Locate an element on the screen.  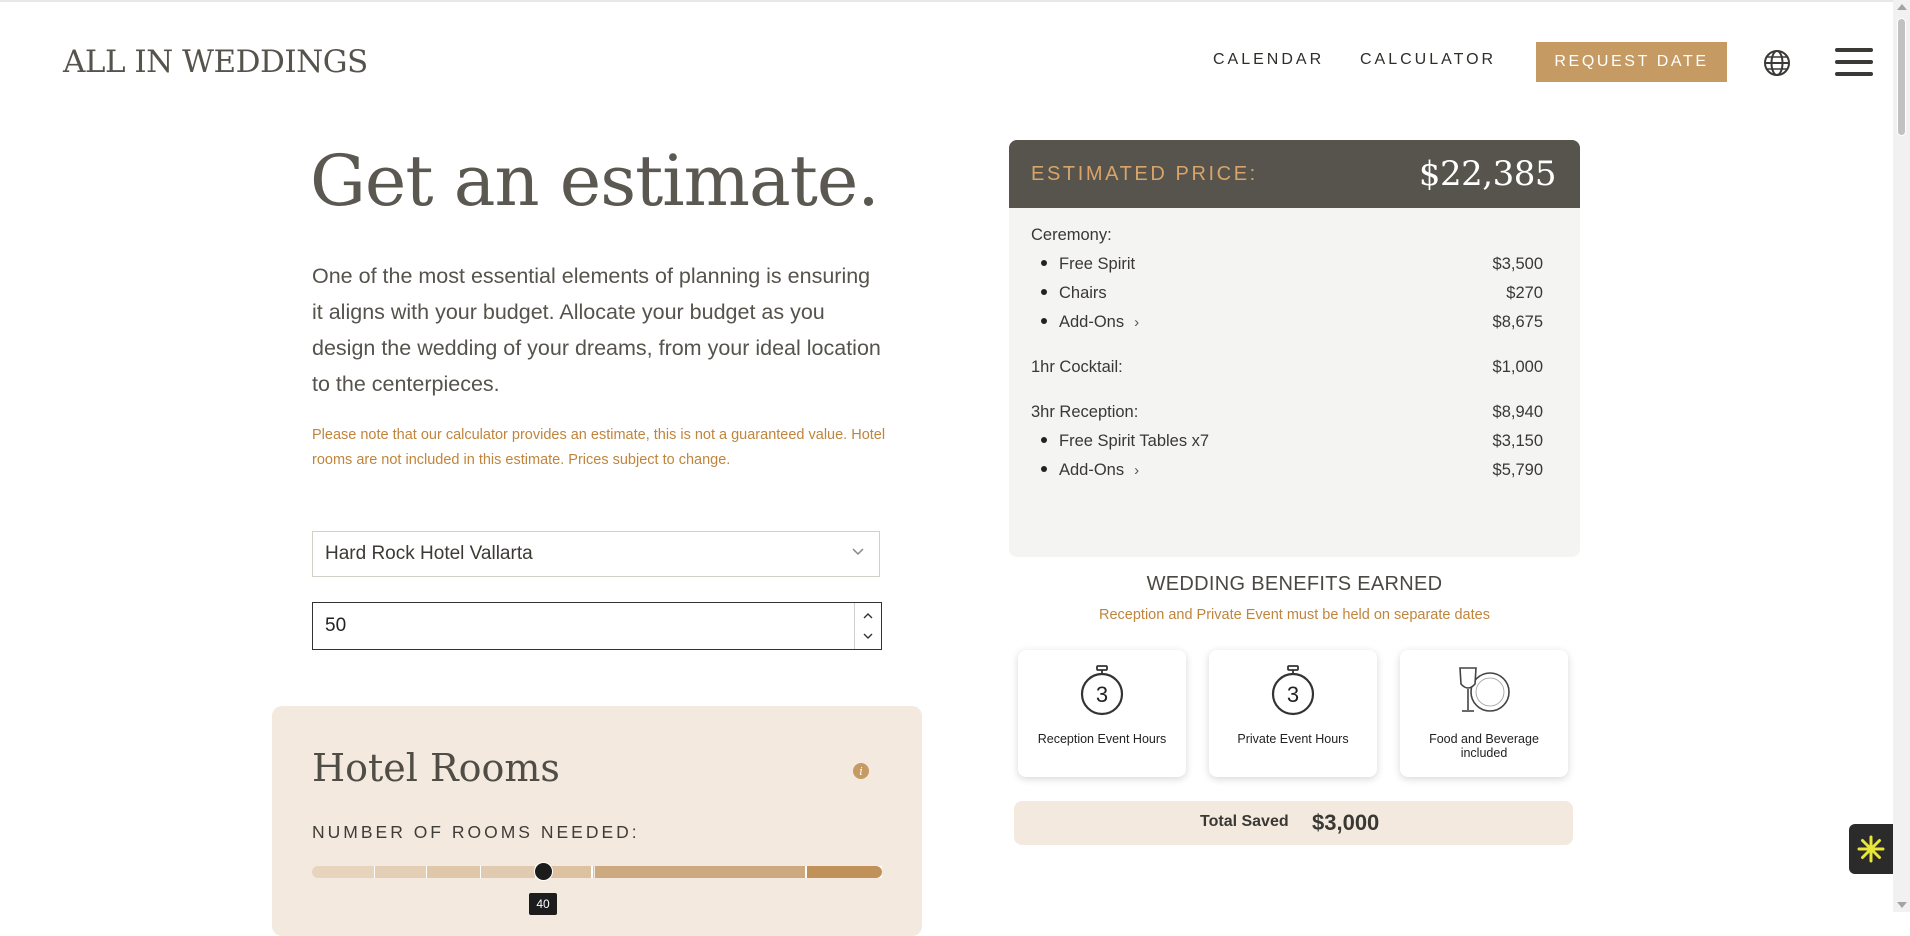
hotel-rooms-title: Hotel Rooms is located at coordinates (436, 768).